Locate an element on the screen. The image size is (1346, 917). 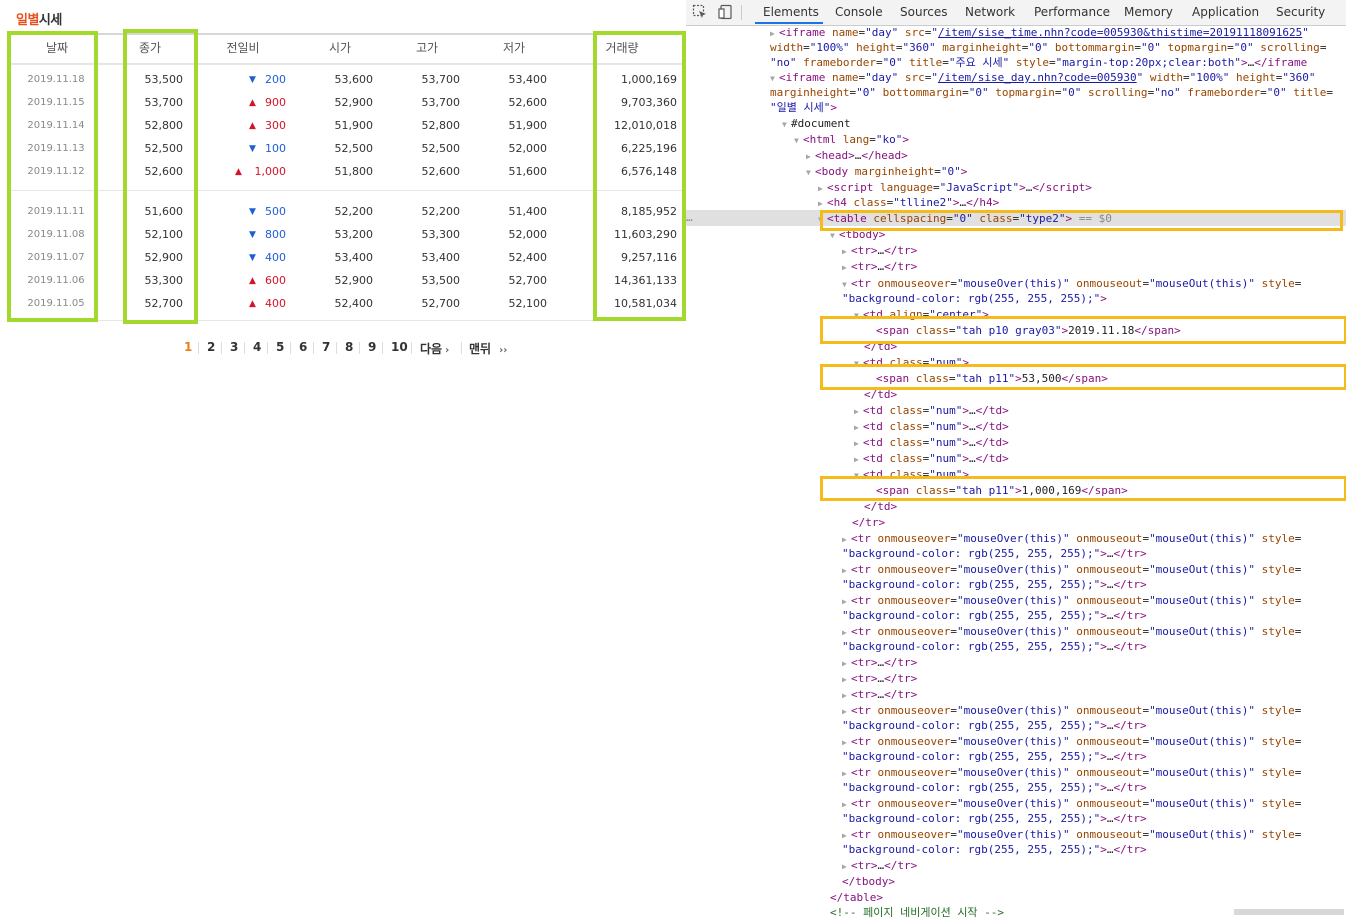
next-page-link: 다음 › is located at coordinates (434, 348).